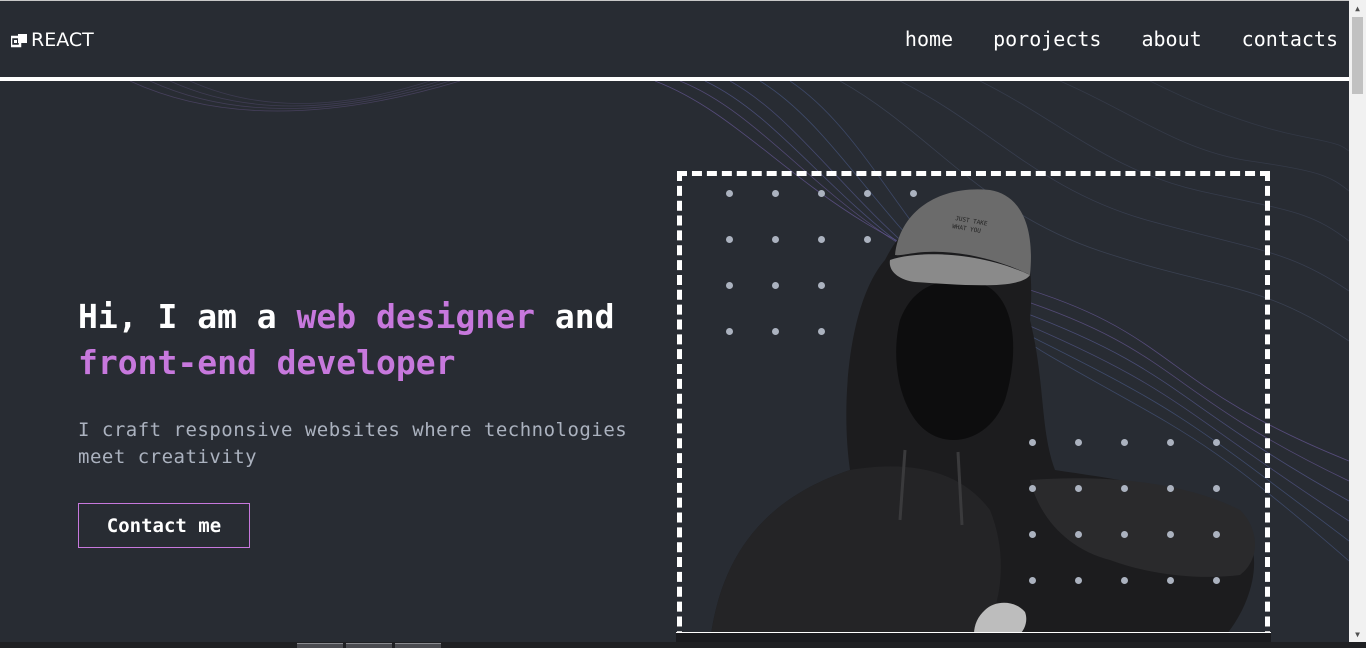 This screenshot has height=648, width=1366. Describe the element at coordinates (18, 40) in the screenshot. I see `logo-icon` at that location.